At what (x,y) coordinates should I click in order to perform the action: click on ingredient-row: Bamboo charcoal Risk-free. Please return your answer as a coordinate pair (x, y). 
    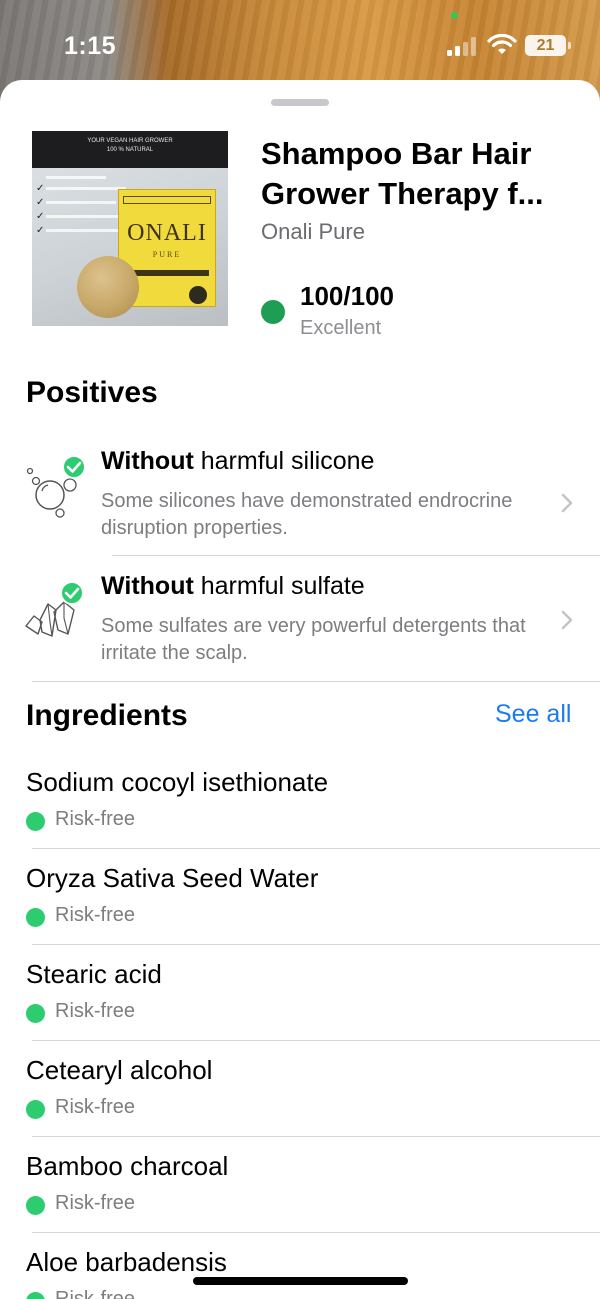
    Looking at the image, I should click on (300, 1191).